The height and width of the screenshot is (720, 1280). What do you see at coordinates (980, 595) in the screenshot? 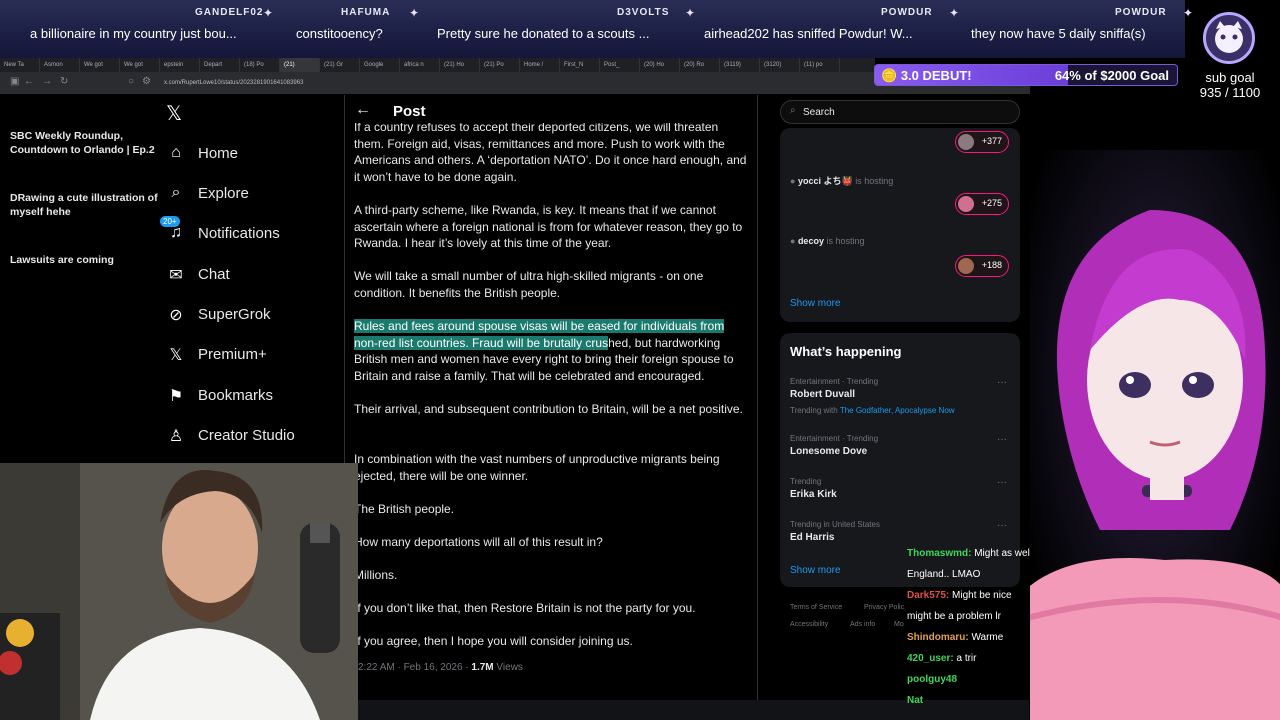
I see `chat-text: Might be nice` at bounding box center [980, 595].